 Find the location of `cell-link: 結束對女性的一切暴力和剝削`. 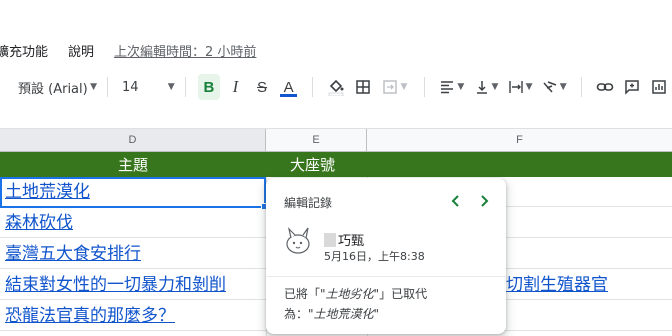

cell-link: 結束對女性的一切暴力和剝削 is located at coordinates (115, 285).